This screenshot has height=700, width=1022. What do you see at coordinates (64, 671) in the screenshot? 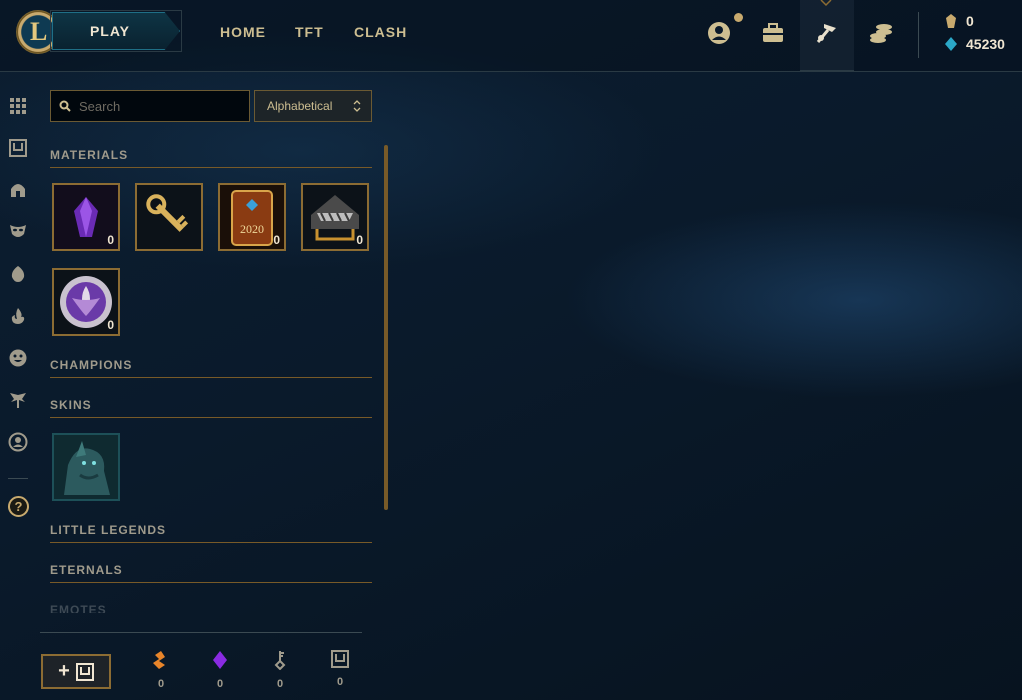
I see `add-label: +` at bounding box center [64, 671].